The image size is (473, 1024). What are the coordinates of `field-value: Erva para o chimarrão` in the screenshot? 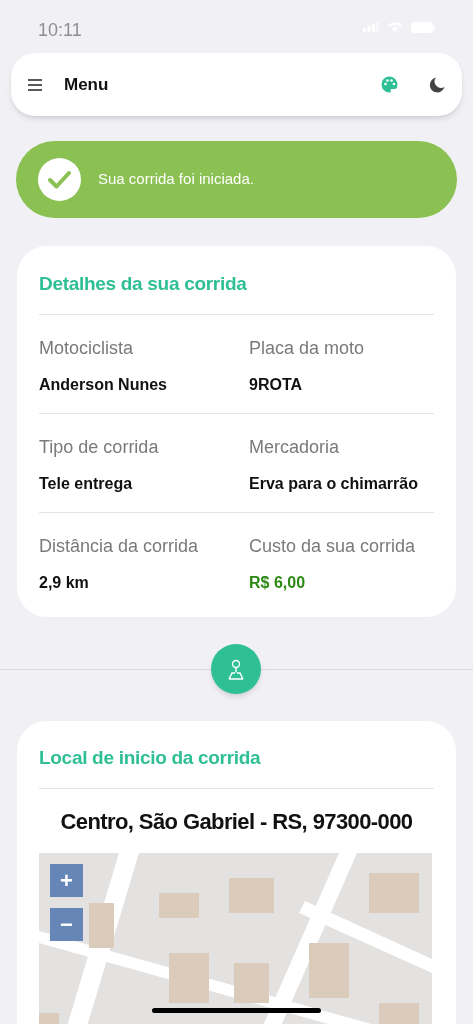 It's located at (334, 484).